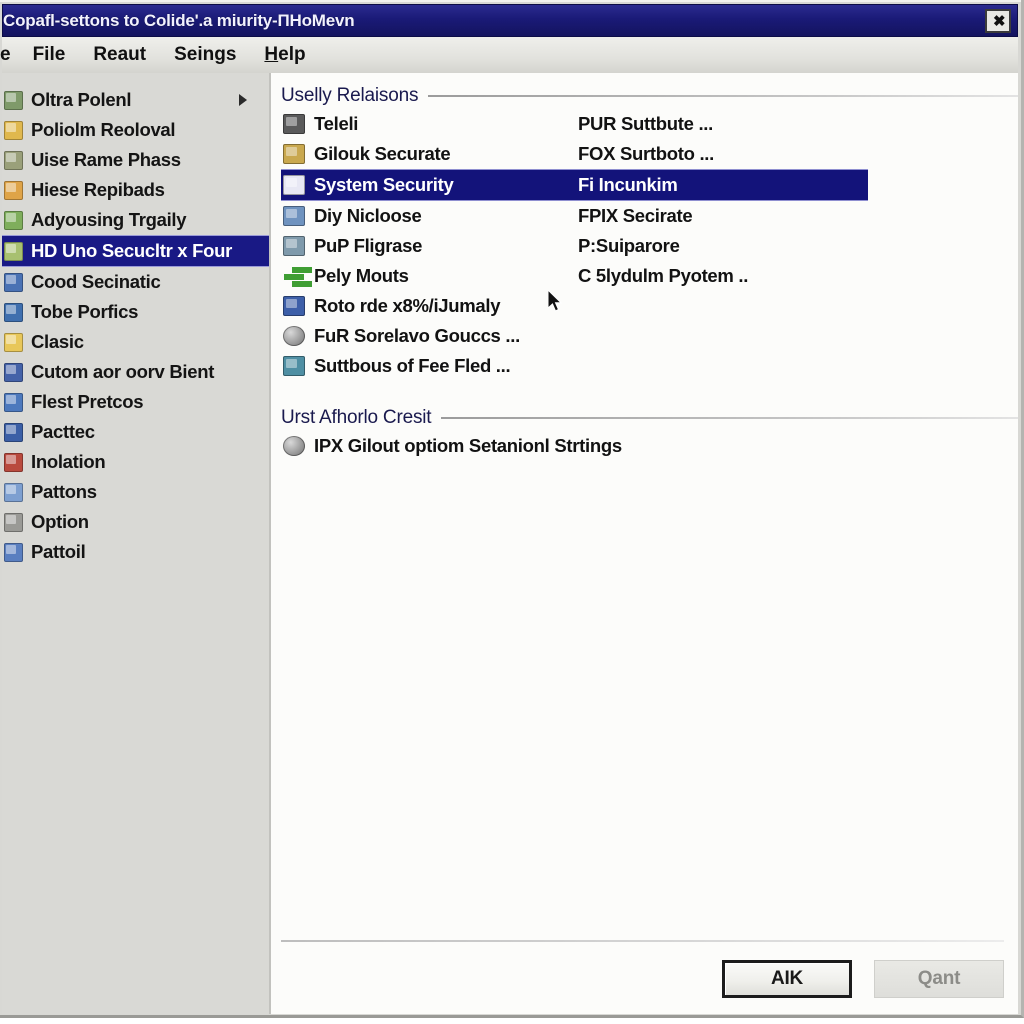 The image size is (1024, 1024). I want to click on menu-item-help: Help, so click(284, 55).